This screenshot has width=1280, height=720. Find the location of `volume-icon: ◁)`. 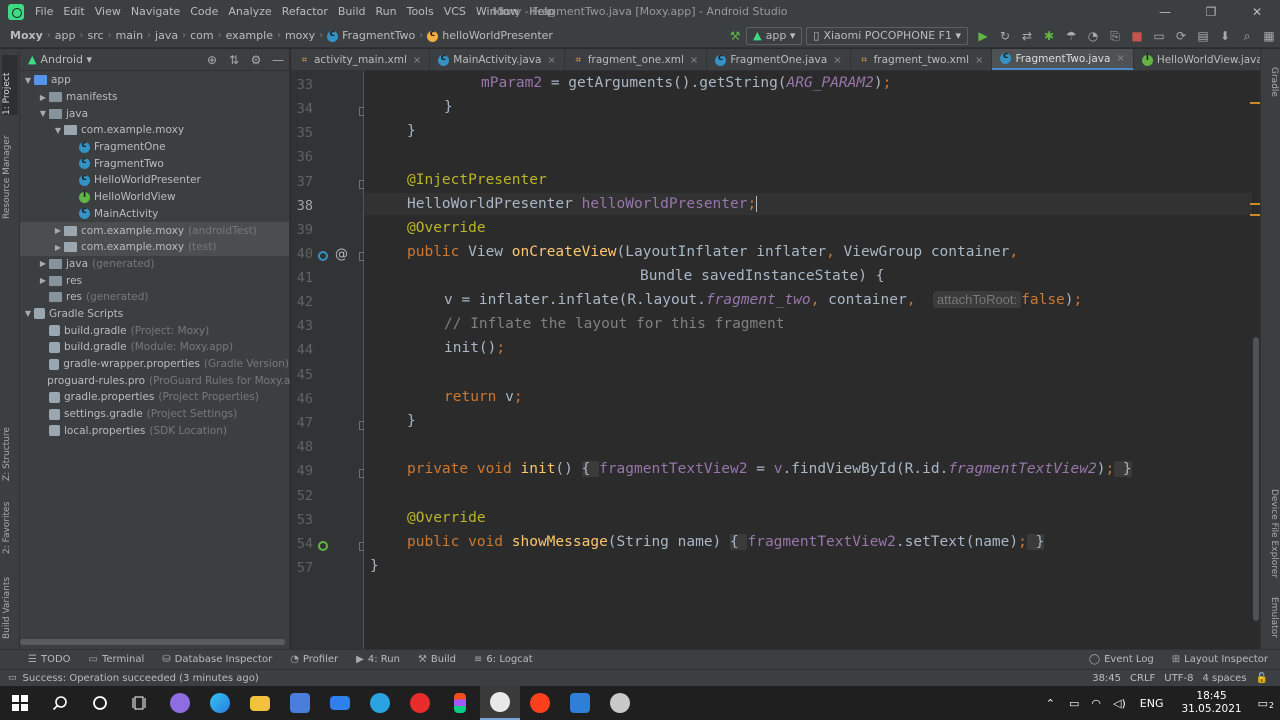

volume-icon: ◁) is located at coordinates (1119, 703).